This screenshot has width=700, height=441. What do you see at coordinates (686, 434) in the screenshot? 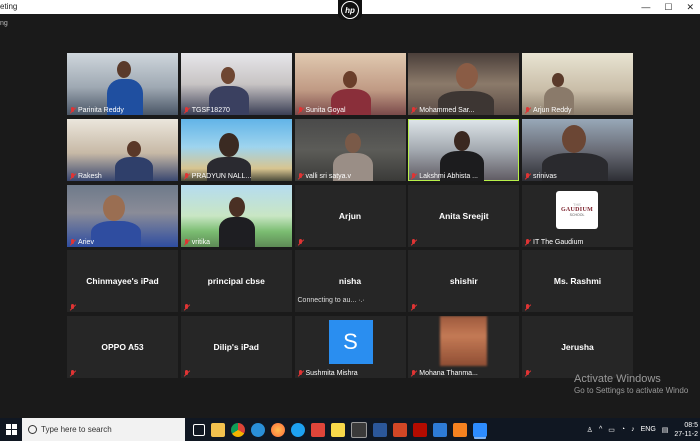
I see `clock-date: 27-11-2` at bounding box center [686, 434].